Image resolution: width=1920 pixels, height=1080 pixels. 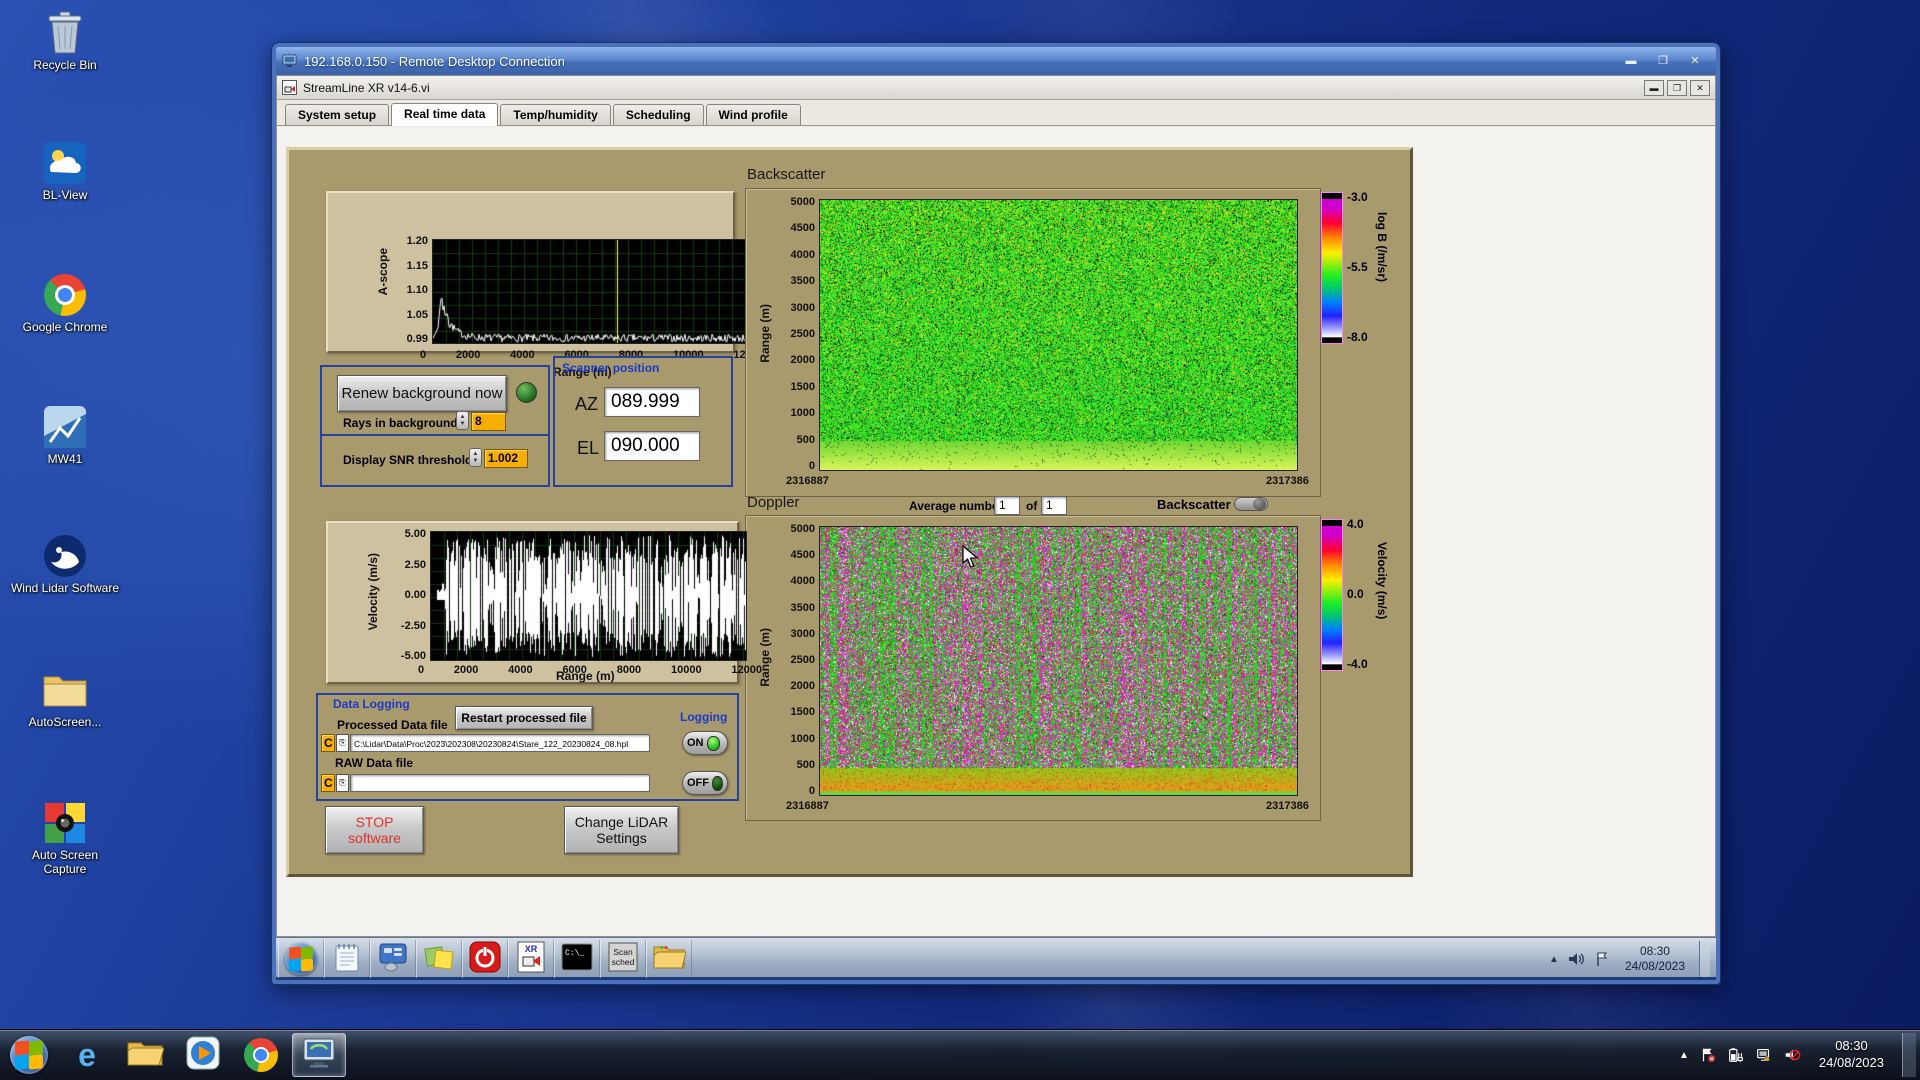 What do you see at coordinates (1695, 61) in the screenshot?
I see `rdp-close-button: ✕` at bounding box center [1695, 61].